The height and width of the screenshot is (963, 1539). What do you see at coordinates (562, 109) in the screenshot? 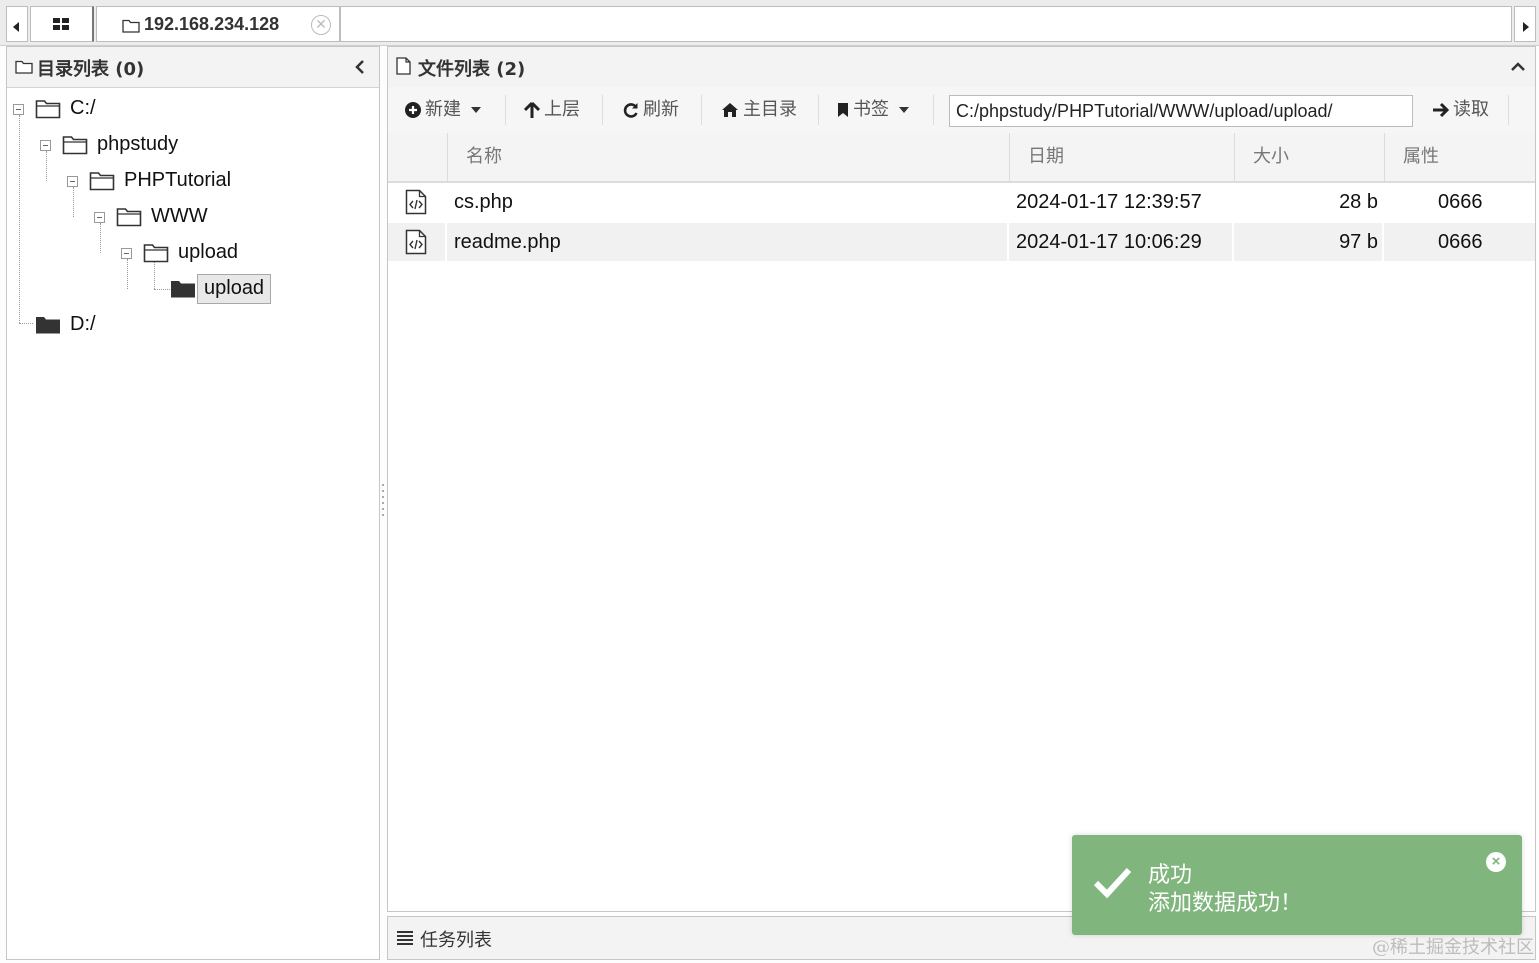
I see `up-level-label: 上层` at bounding box center [562, 109].